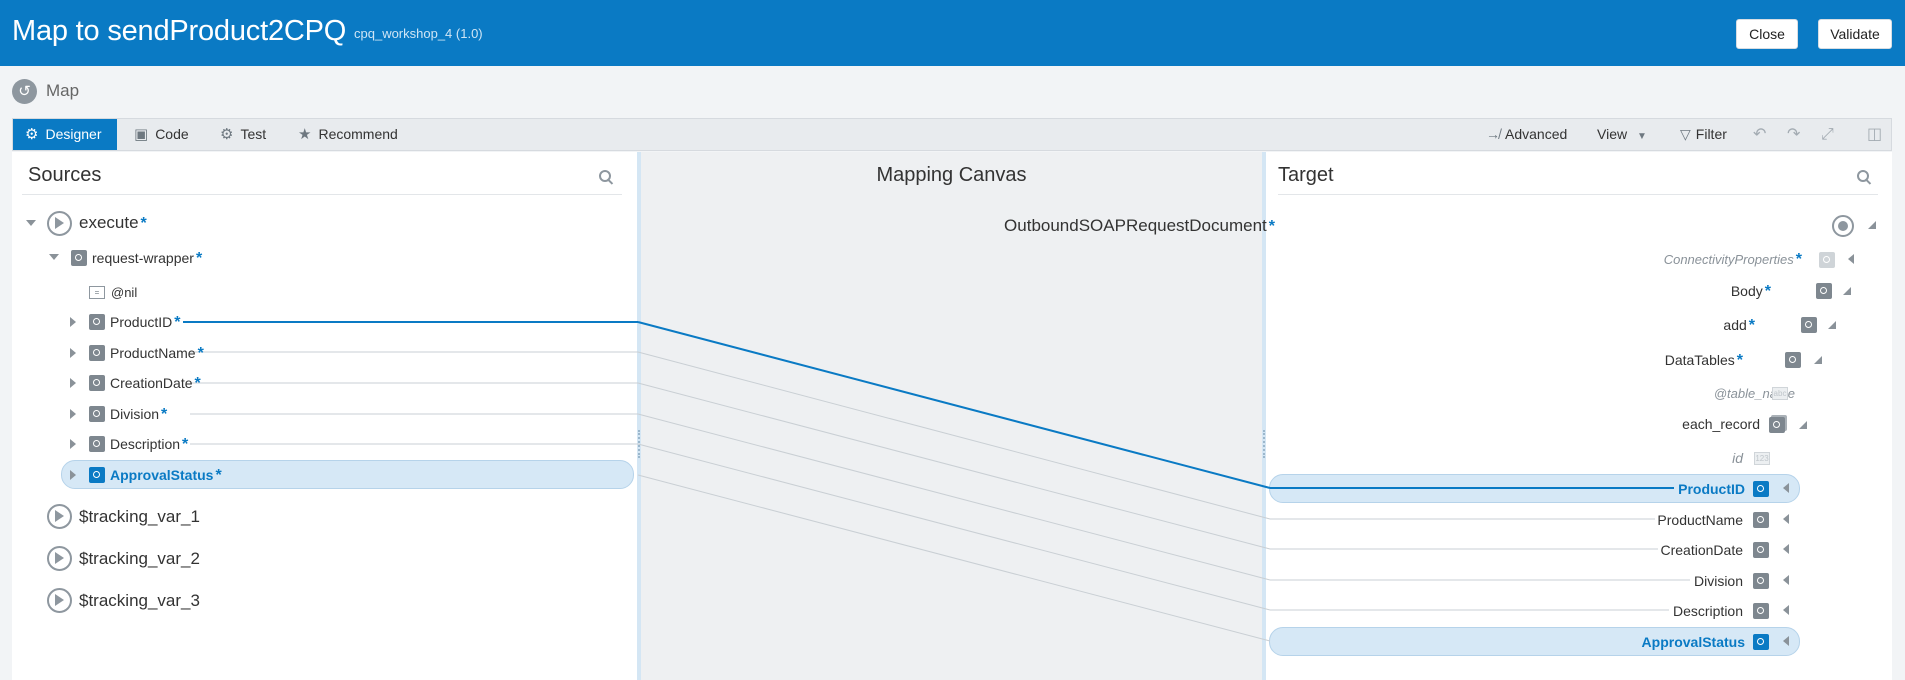 The height and width of the screenshot is (680, 1905). I want to click on source-node-execute: execute *, so click(113, 223).